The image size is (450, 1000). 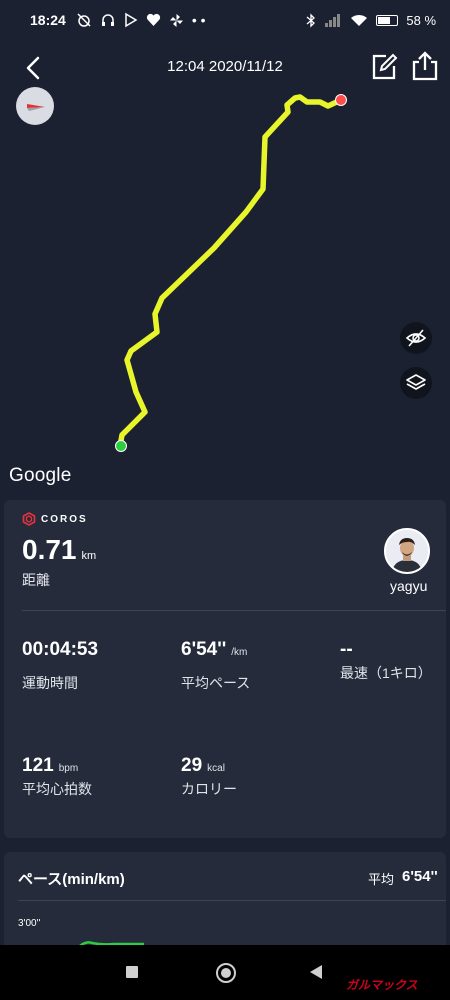 I want to click on eye-off-icon, so click(x=416, y=338).